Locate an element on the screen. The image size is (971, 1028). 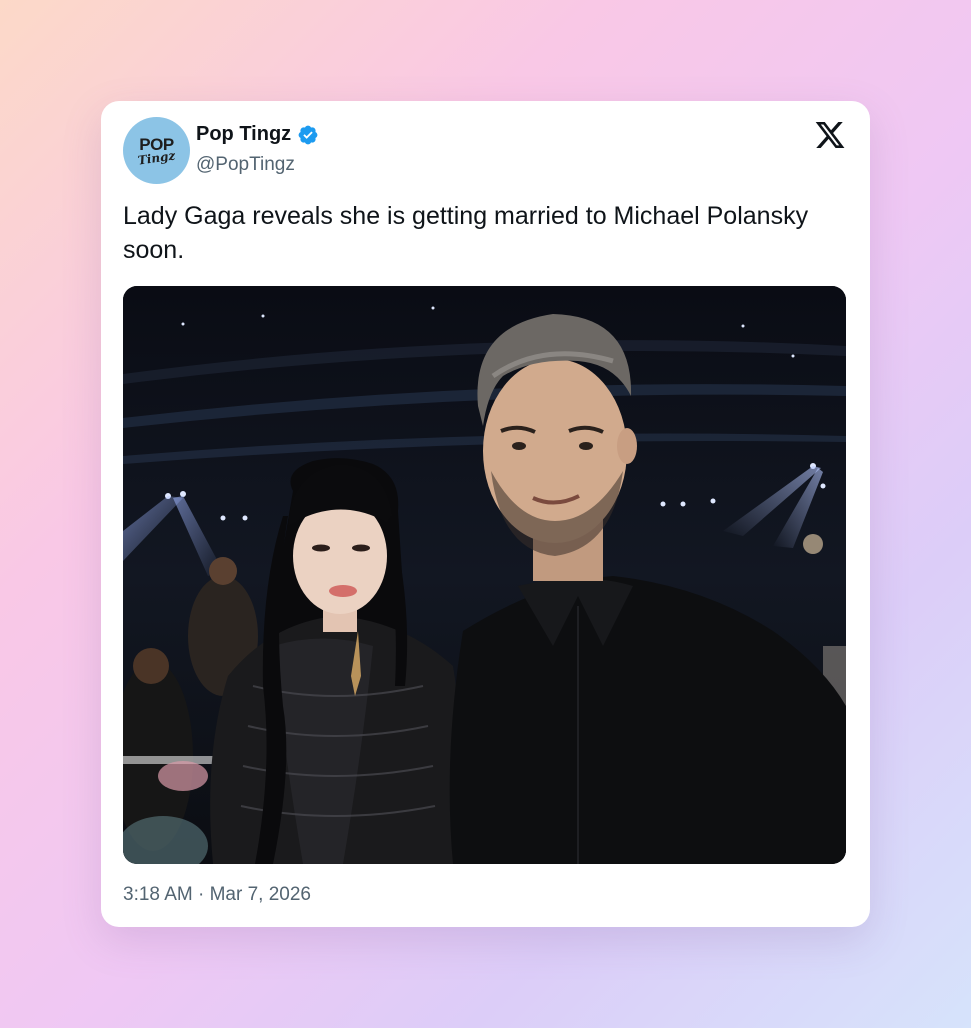
verified-badge-icon is located at coordinates (308, 134).